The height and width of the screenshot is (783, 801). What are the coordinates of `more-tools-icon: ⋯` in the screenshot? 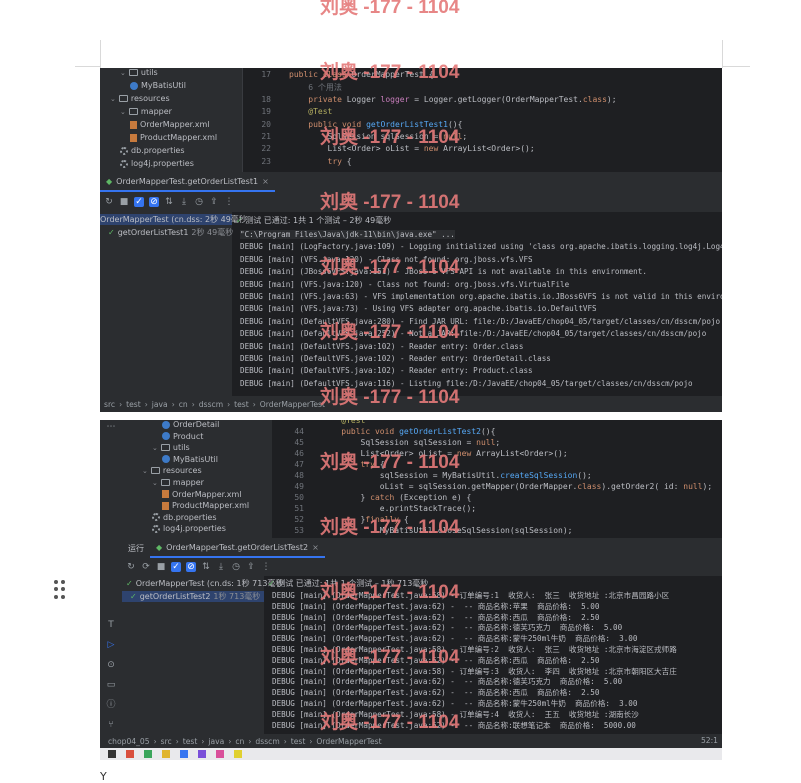 It's located at (111, 427).